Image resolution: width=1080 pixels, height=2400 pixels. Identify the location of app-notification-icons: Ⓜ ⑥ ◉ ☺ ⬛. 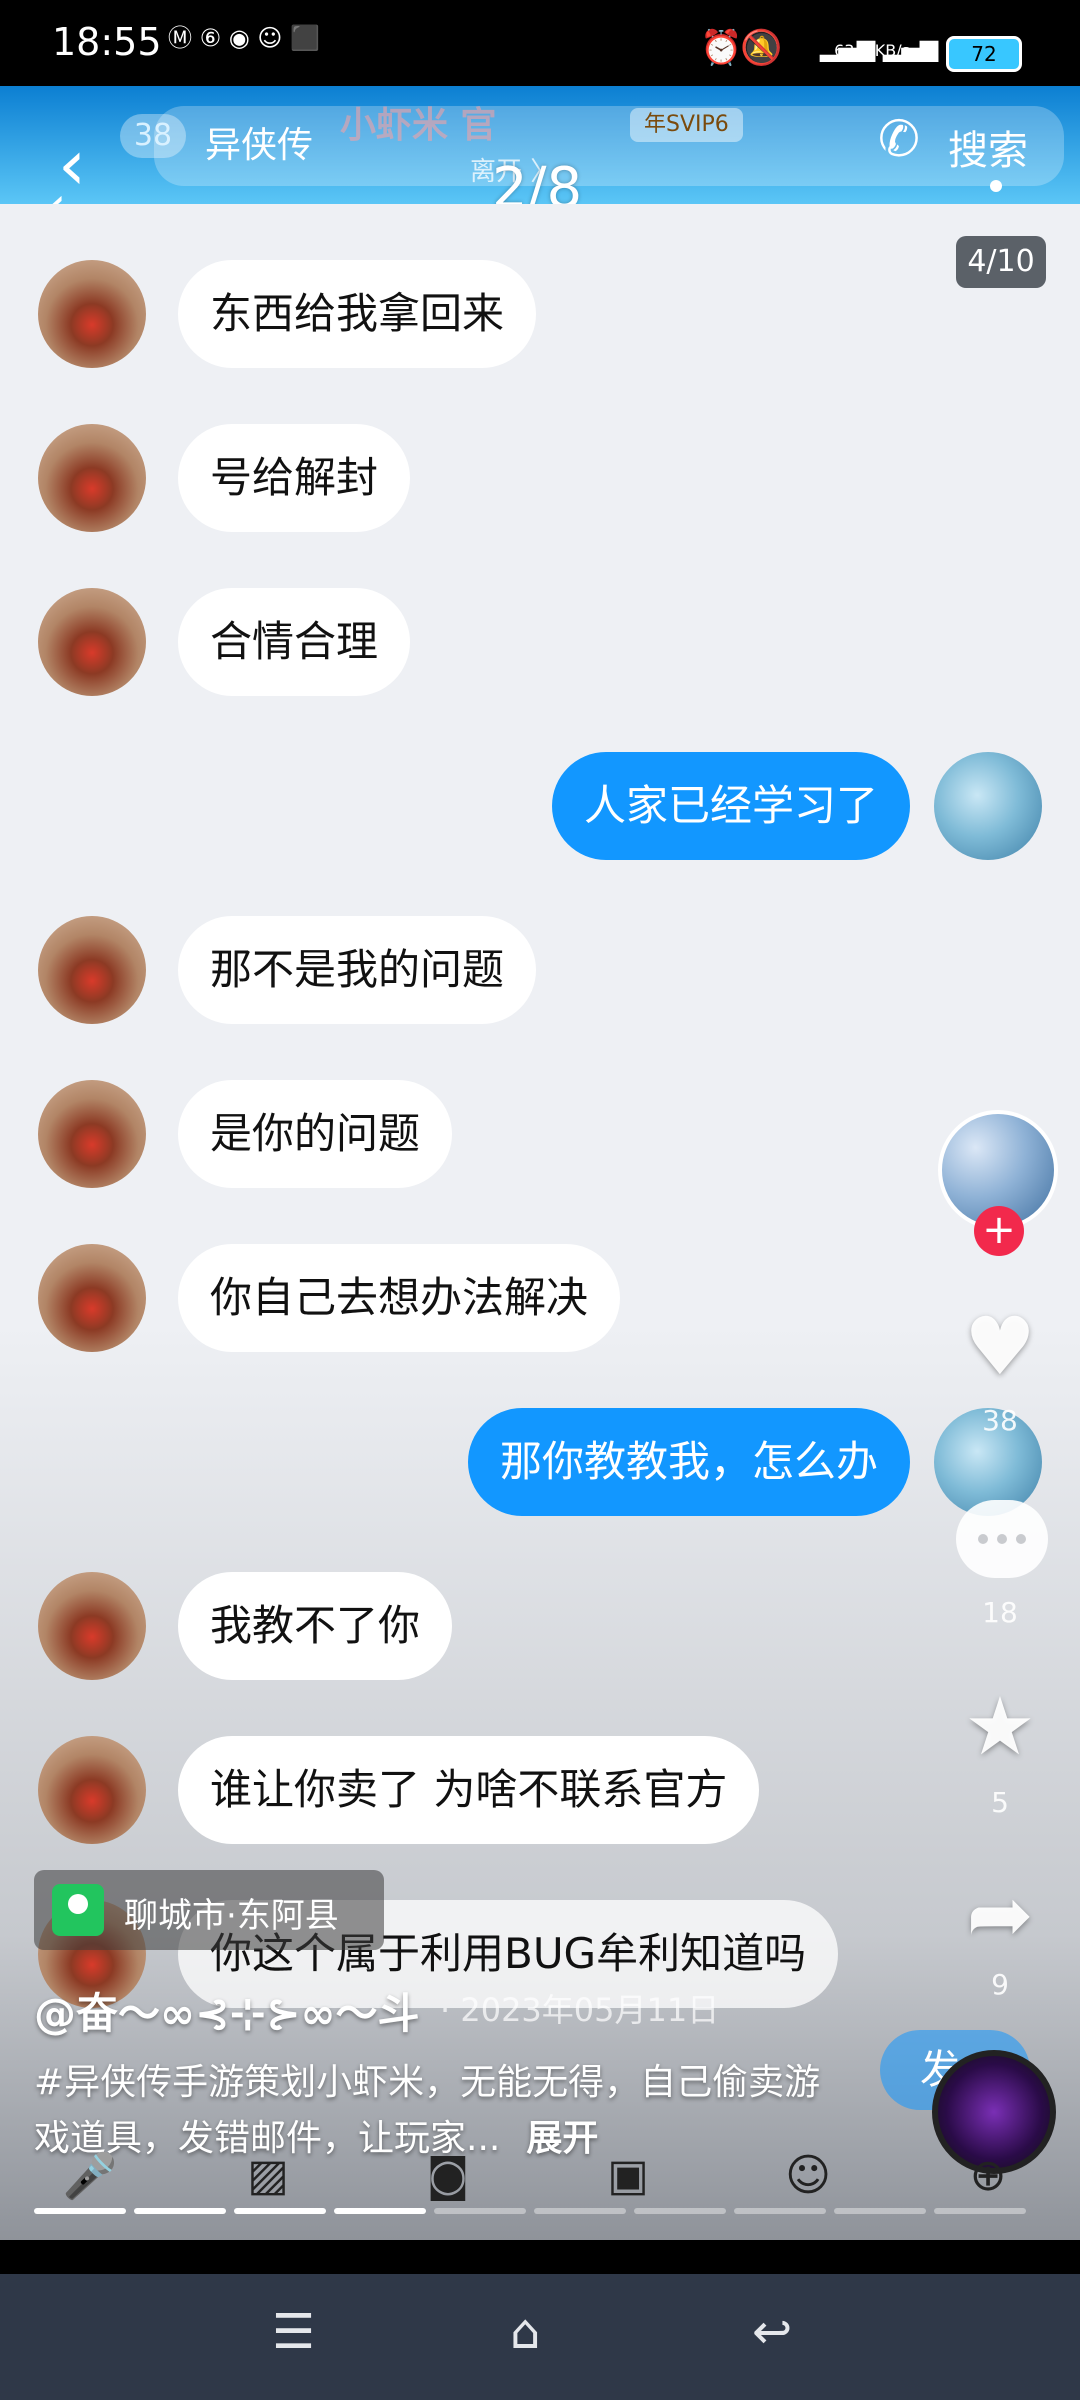
(244, 38).